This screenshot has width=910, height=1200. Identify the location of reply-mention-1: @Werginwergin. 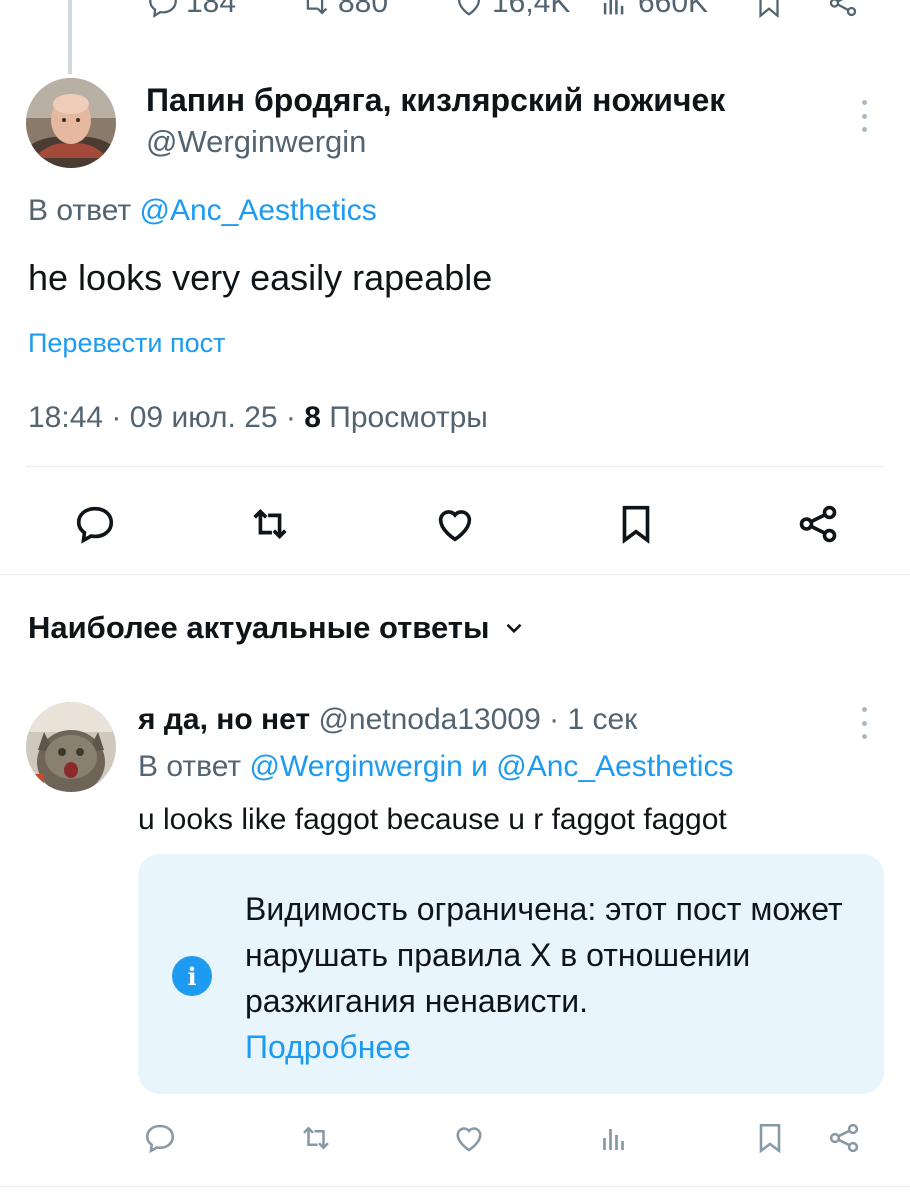
(355, 766).